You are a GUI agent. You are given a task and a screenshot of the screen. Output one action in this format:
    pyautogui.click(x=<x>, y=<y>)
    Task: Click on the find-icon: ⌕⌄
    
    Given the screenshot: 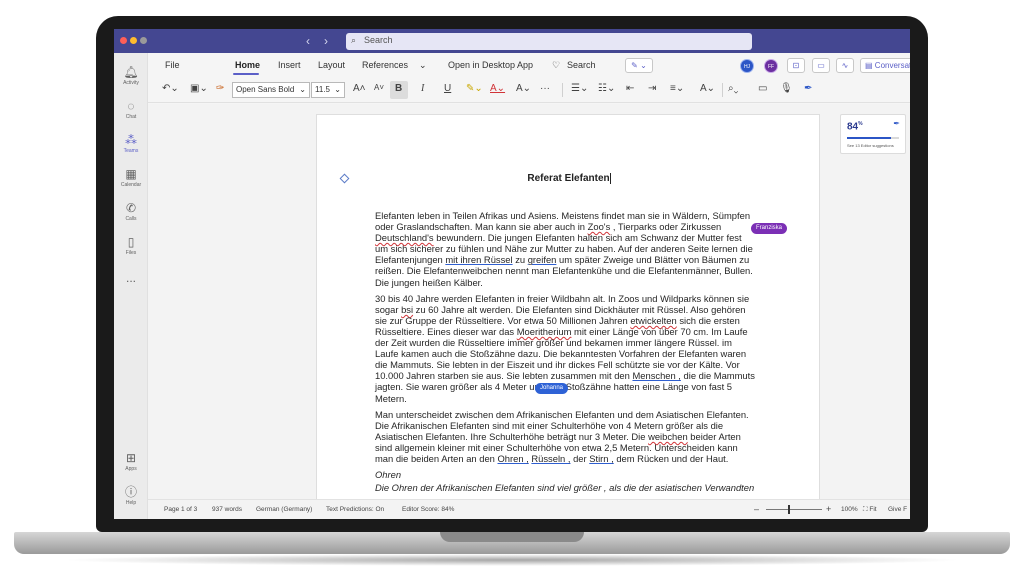 What is the action you would take?
    pyautogui.click(x=733, y=88)
    